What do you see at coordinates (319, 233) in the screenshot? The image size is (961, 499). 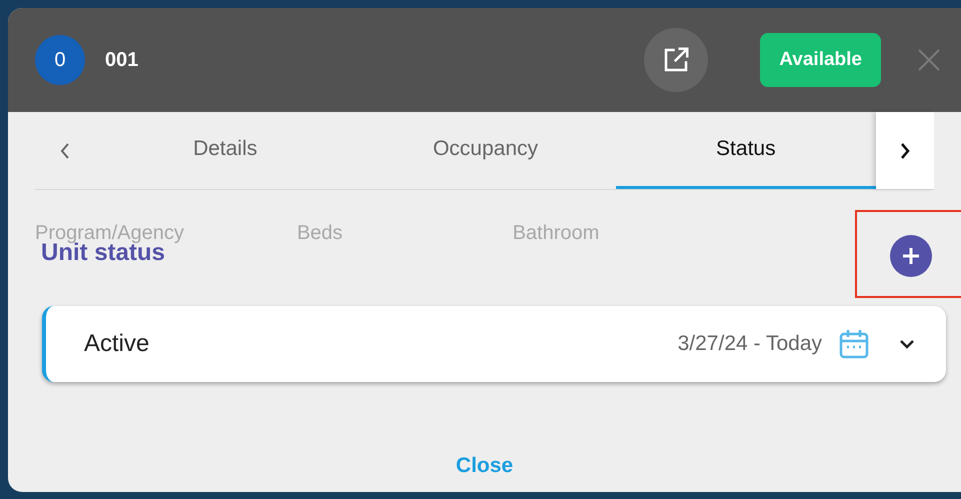 I see `background-label: Beds` at bounding box center [319, 233].